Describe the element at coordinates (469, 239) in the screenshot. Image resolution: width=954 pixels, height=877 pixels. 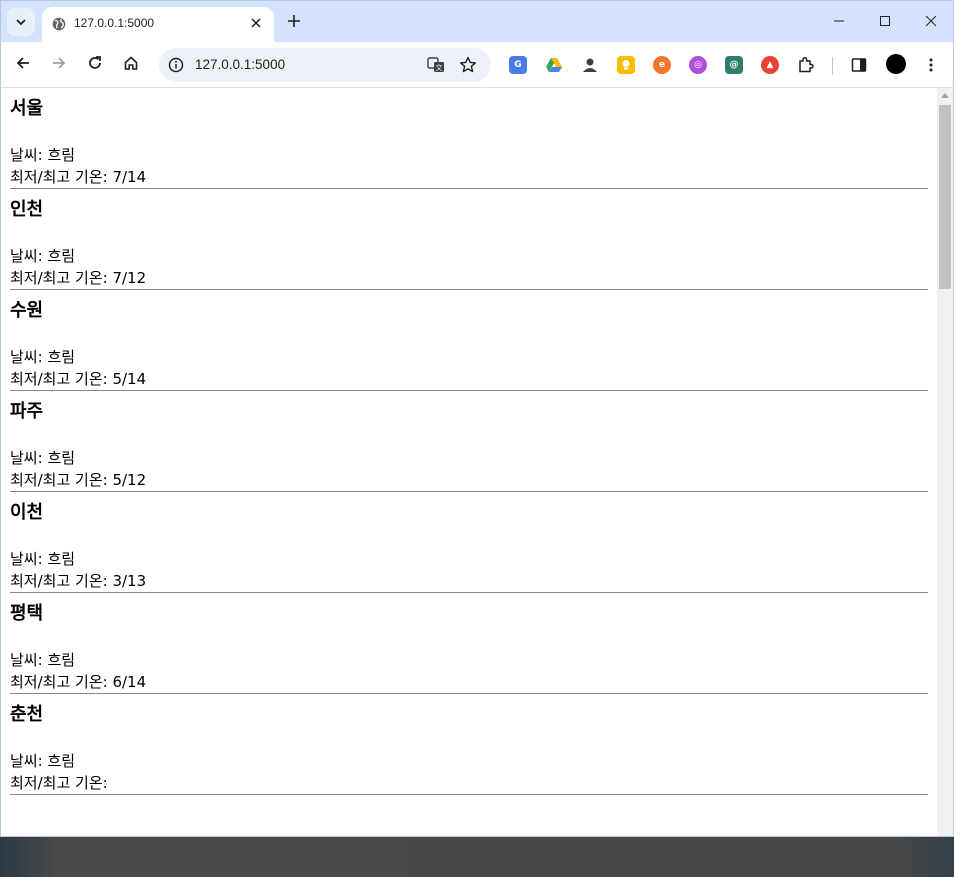
I see `city-weather-block: 인천날씨: 흐림최저/최고 기온: 7/12` at that location.